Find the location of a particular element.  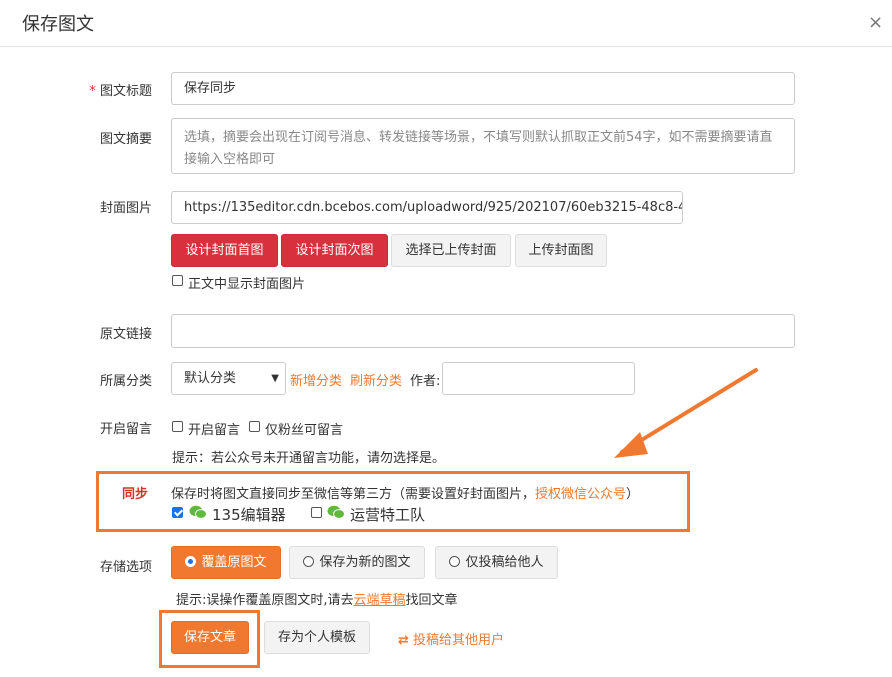

category-select: 默认分类 ▼ is located at coordinates (228, 378).